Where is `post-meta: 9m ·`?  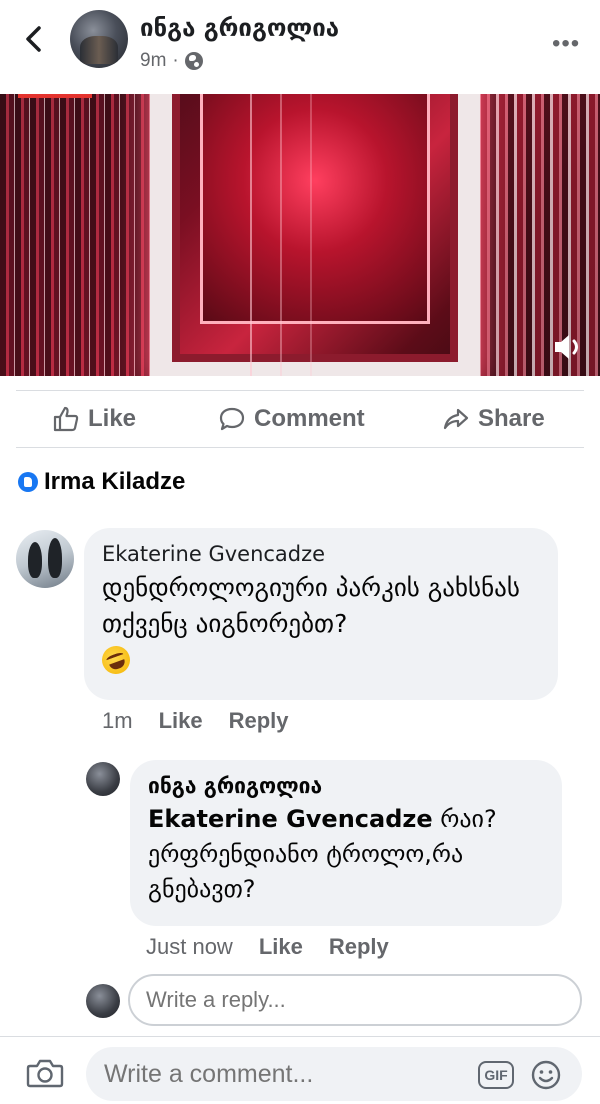 post-meta: 9m · is located at coordinates (171, 61).